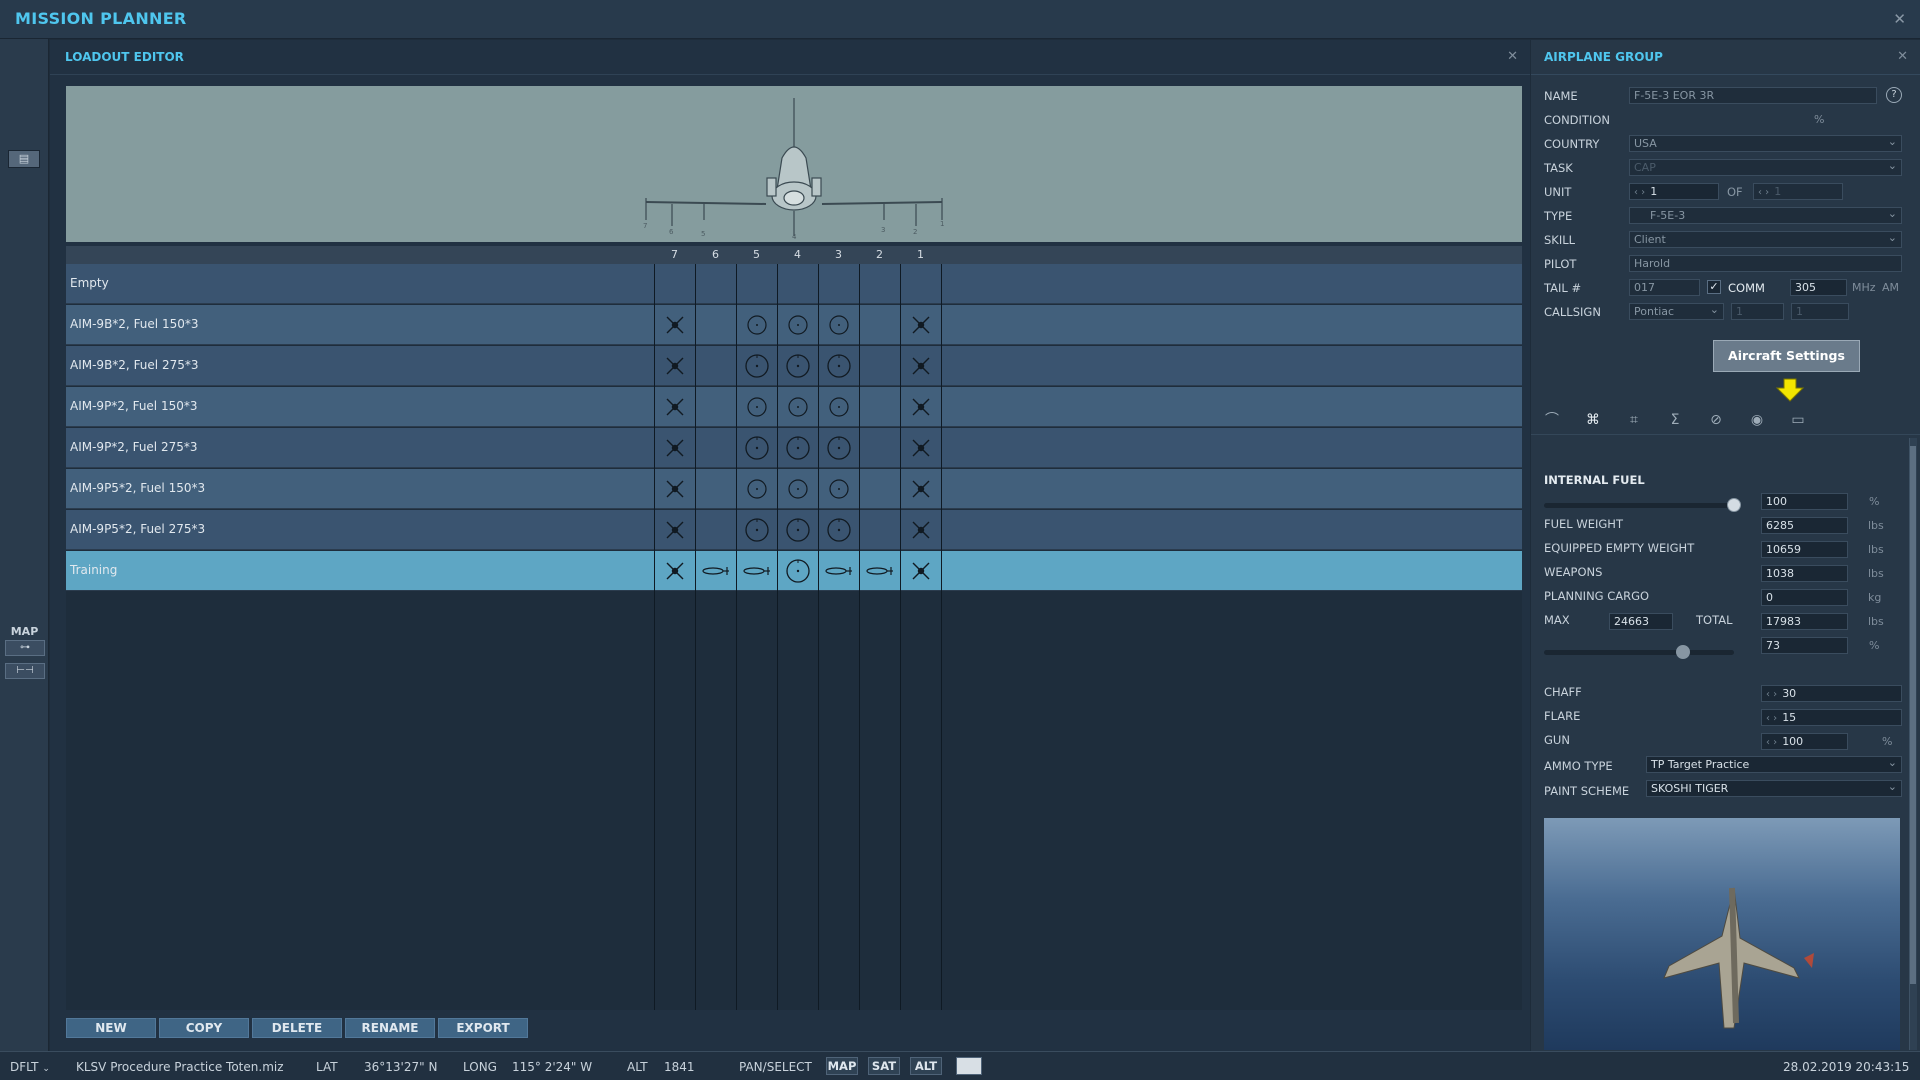 The height and width of the screenshot is (1080, 1920). I want to click on fuel-slider, so click(1639, 505).